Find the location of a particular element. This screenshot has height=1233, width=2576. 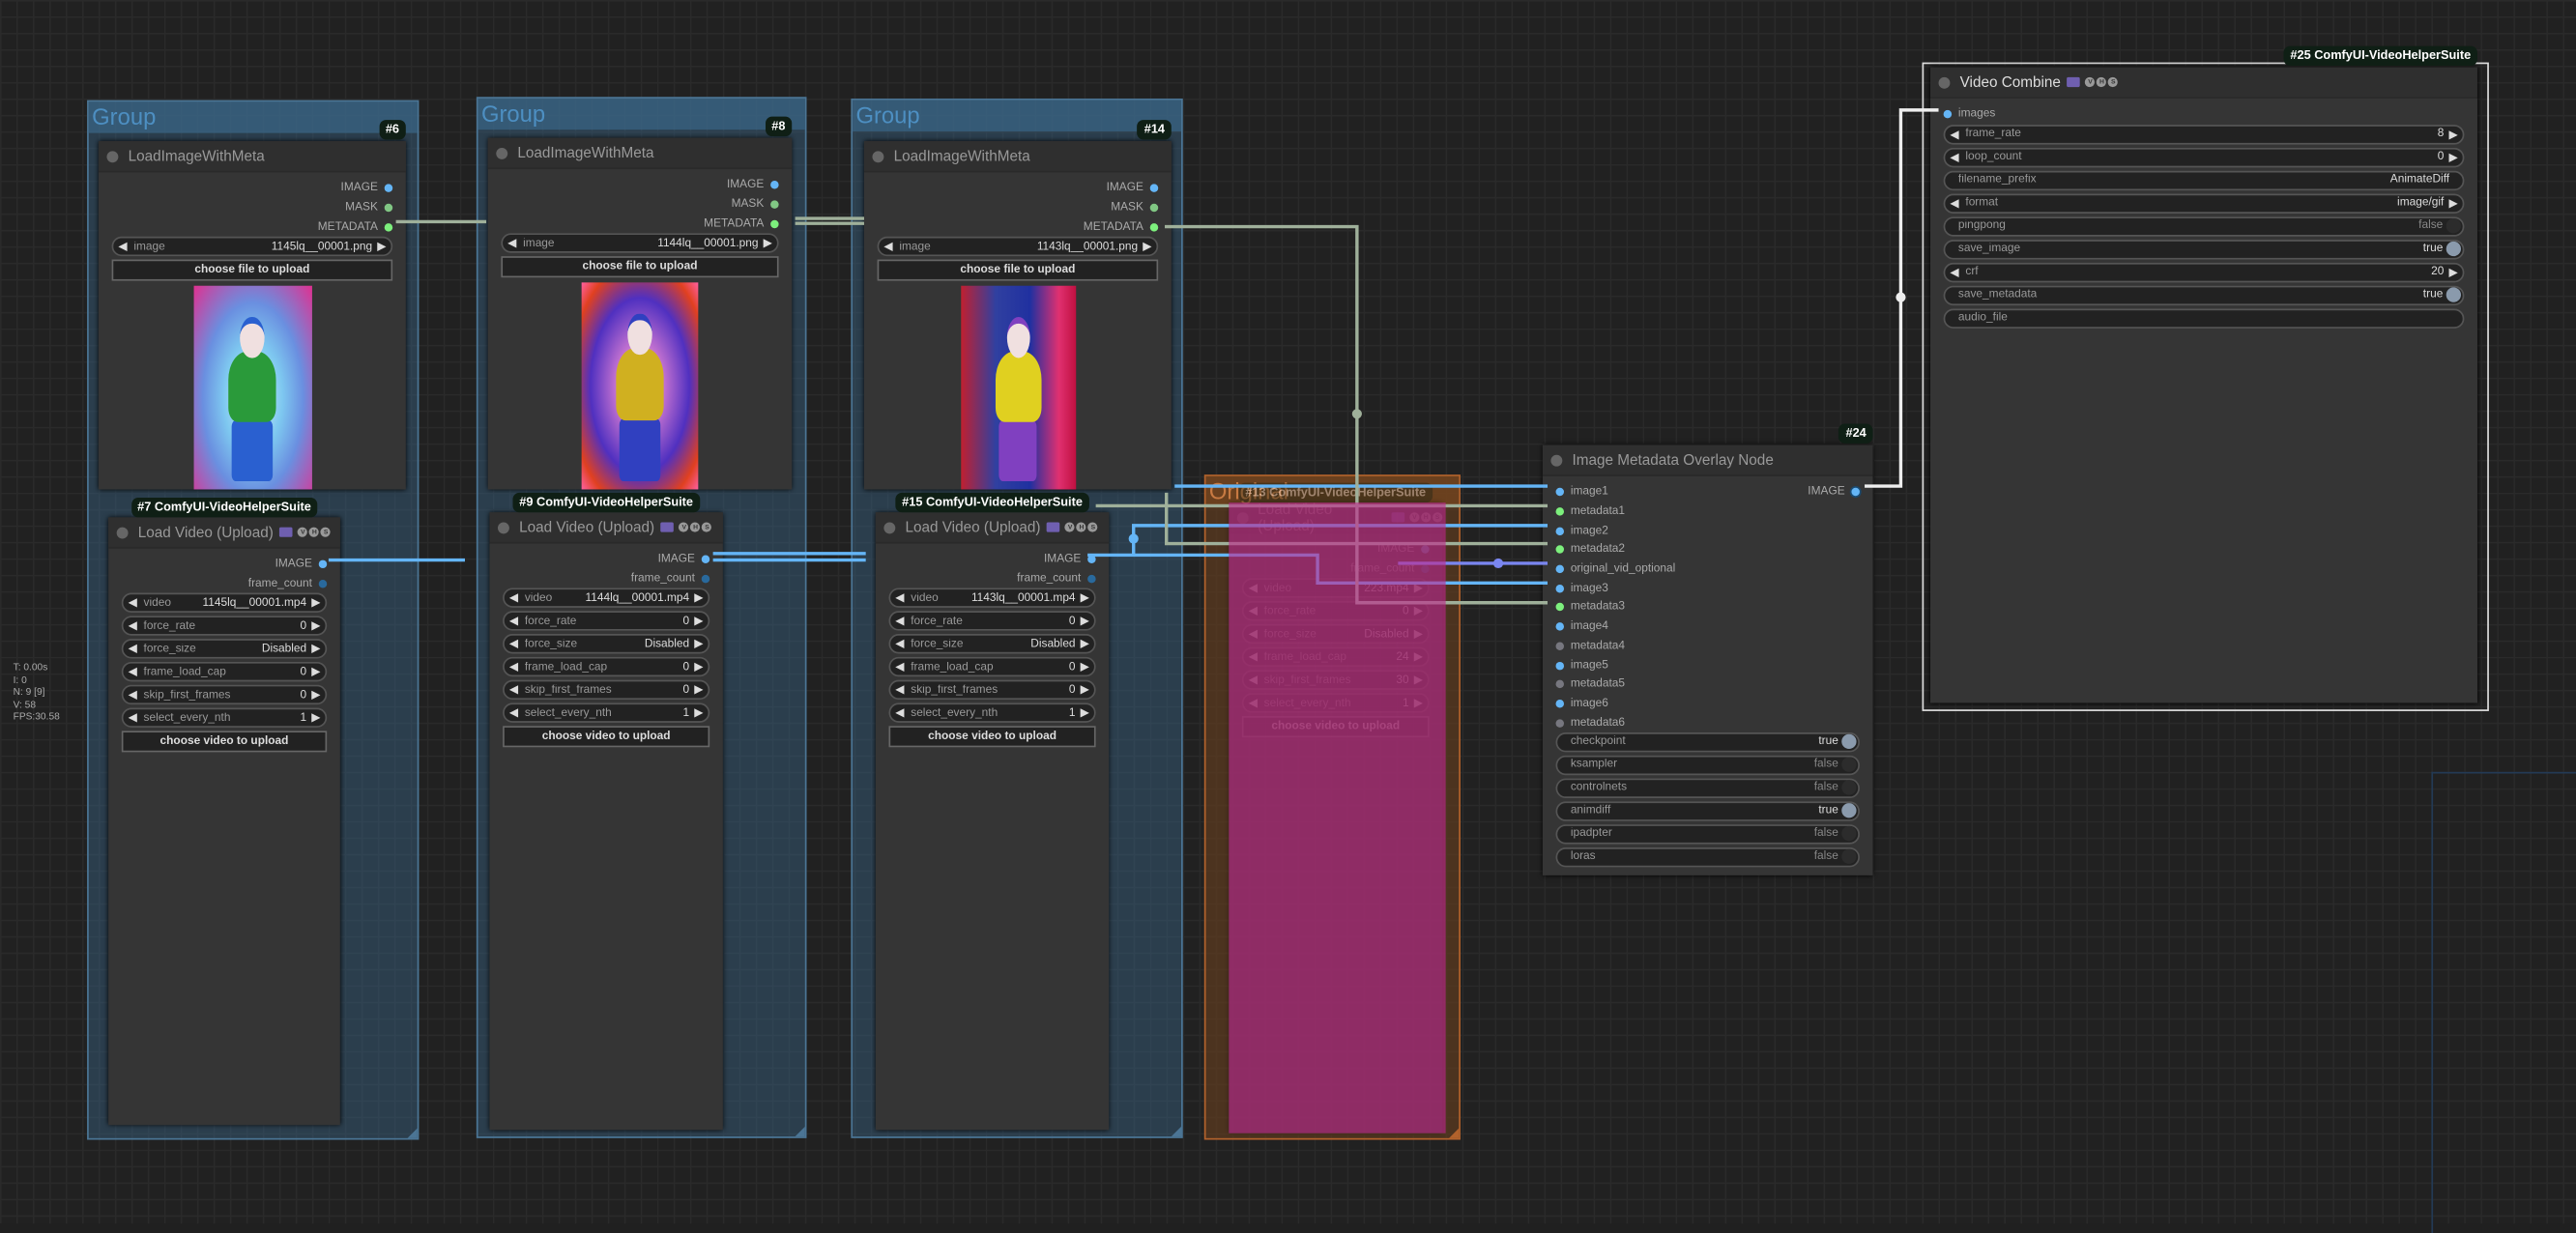

widget-video: ◀ video 1143lq__00001.mp4 ▶ is located at coordinates (992, 598).